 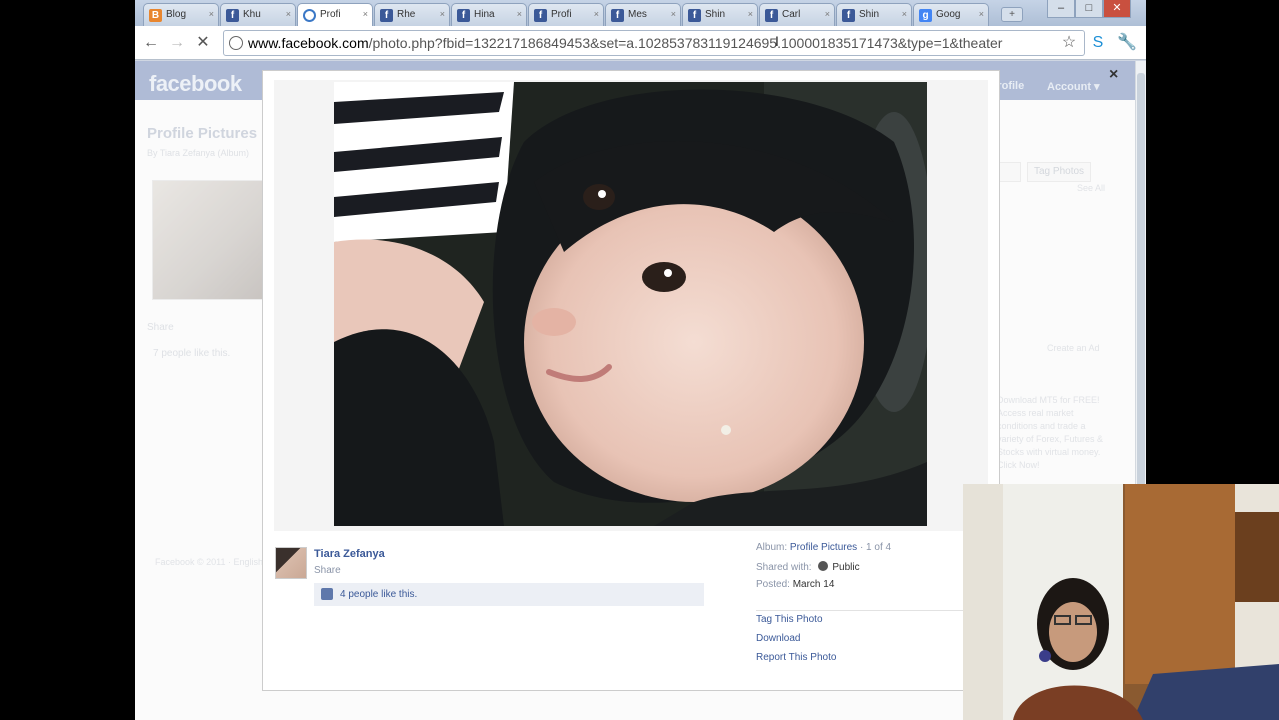 What do you see at coordinates (1127, 43) in the screenshot?
I see `wrench-menu-icon: 🔧` at bounding box center [1127, 43].